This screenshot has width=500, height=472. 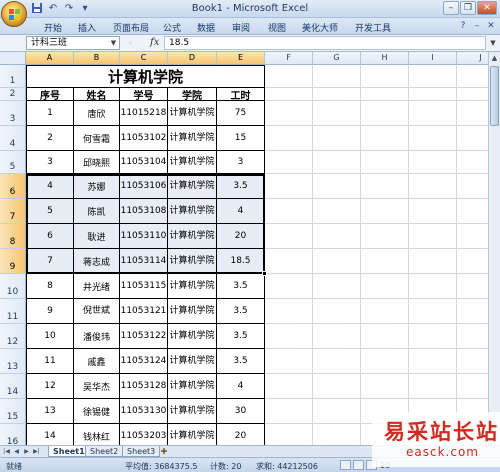 I want to click on table-cell: 钱林红, so click(x=97, y=434).